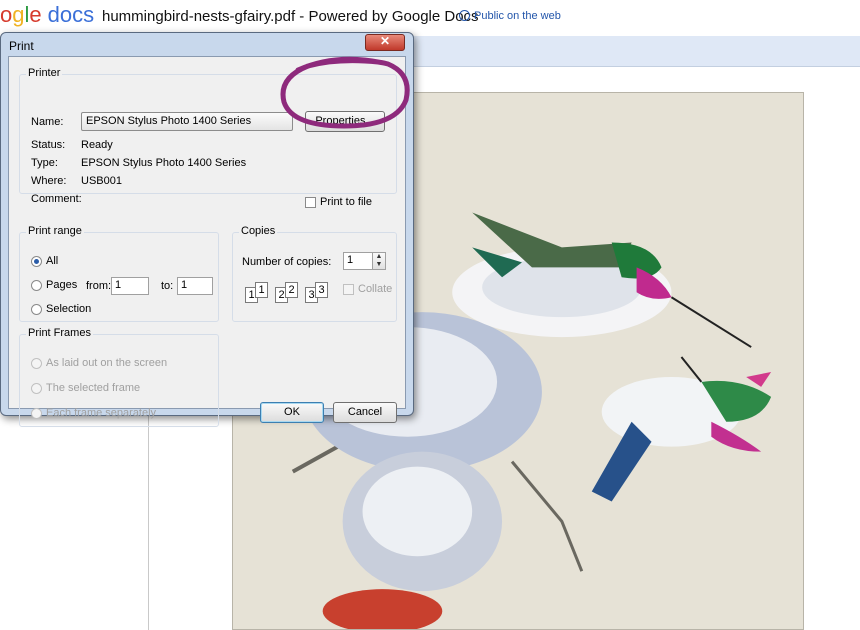  I want to click on logo-letter: g, so click(18, 14).